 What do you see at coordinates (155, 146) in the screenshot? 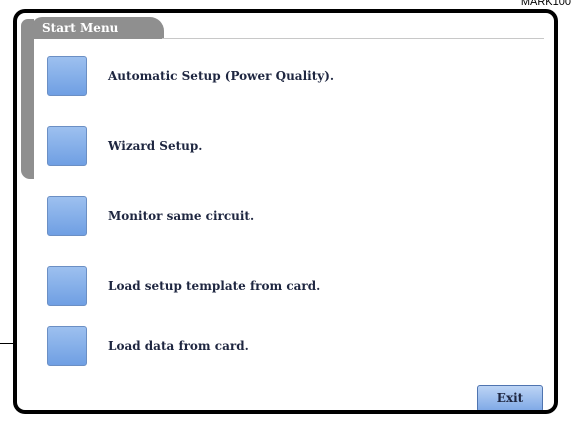
I see `wizard-setup-label: Wizard Setup.` at bounding box center [155, 146].